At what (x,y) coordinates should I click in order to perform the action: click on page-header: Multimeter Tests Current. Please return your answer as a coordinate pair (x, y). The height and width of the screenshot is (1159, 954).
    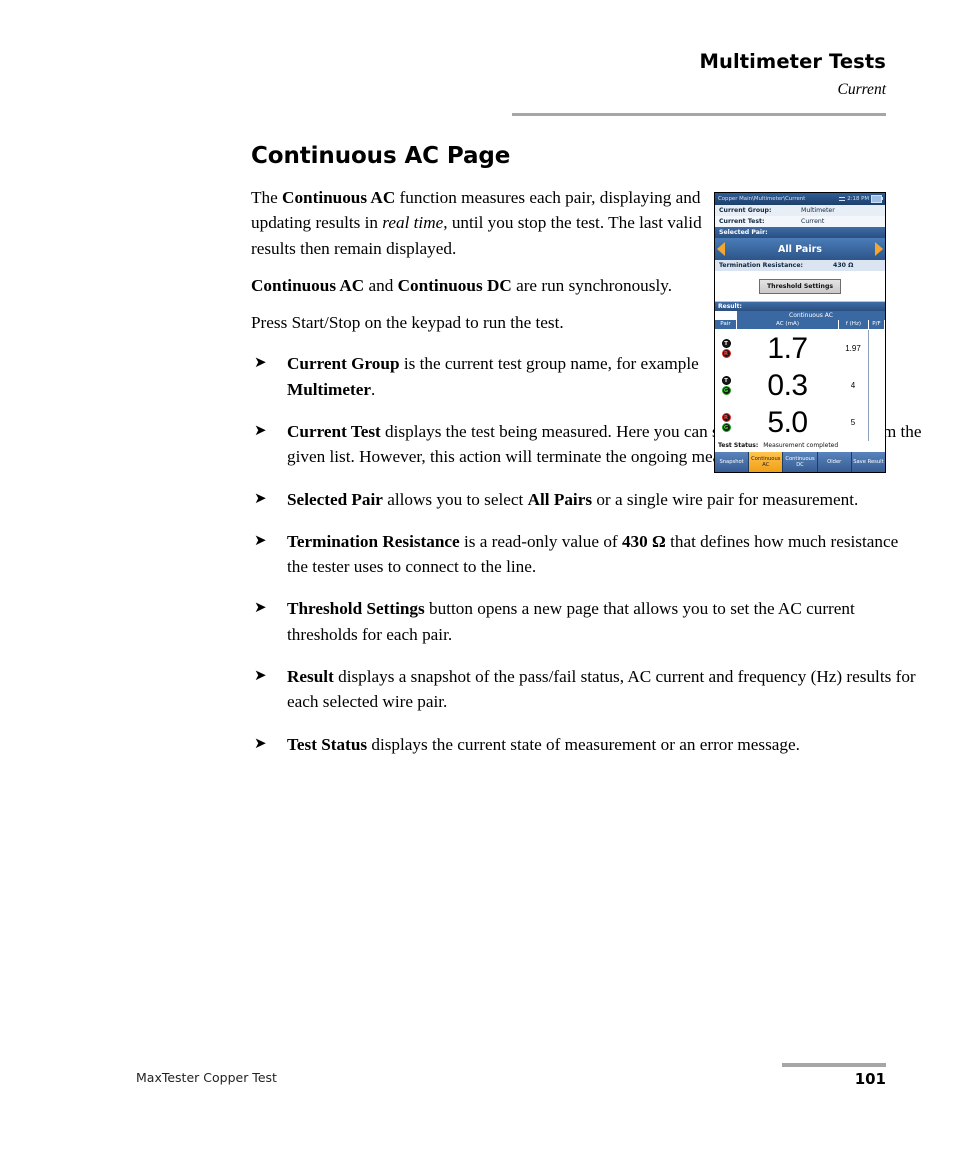
    Looking at the image, I should click on (699, 74).